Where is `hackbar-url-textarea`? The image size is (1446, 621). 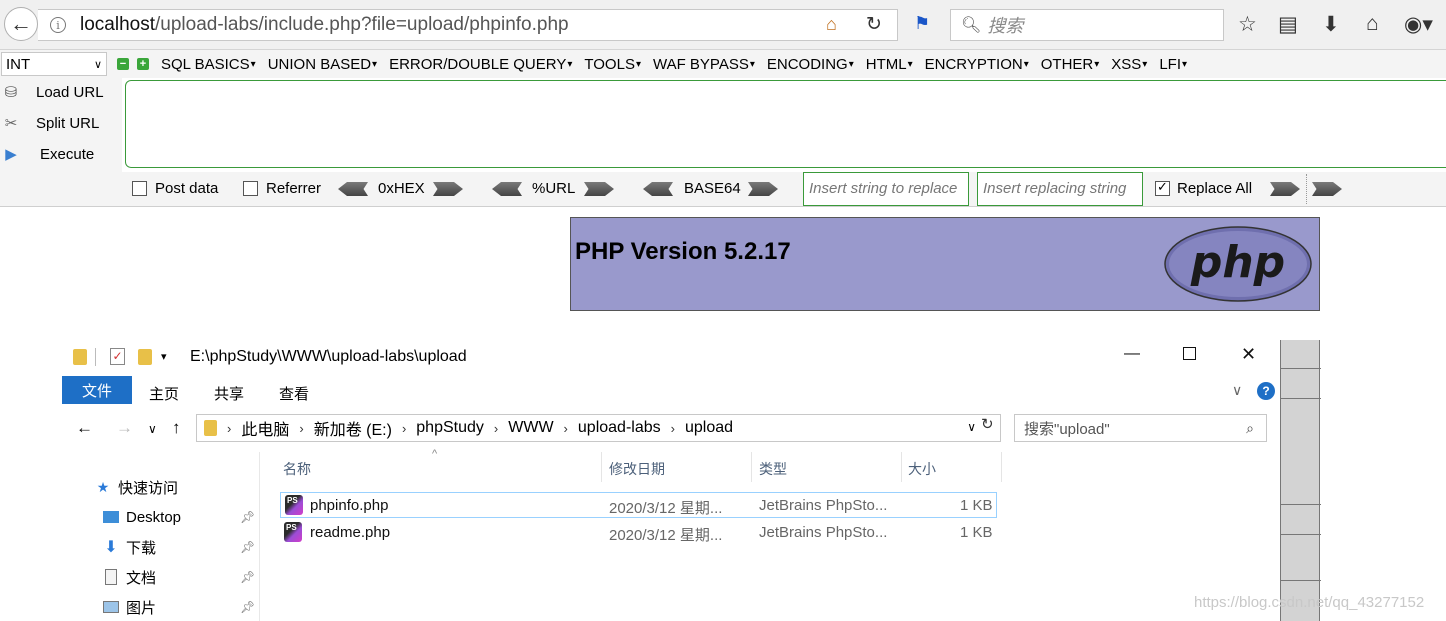
hackbar-url-textarea is located at coordinates (785, 124).